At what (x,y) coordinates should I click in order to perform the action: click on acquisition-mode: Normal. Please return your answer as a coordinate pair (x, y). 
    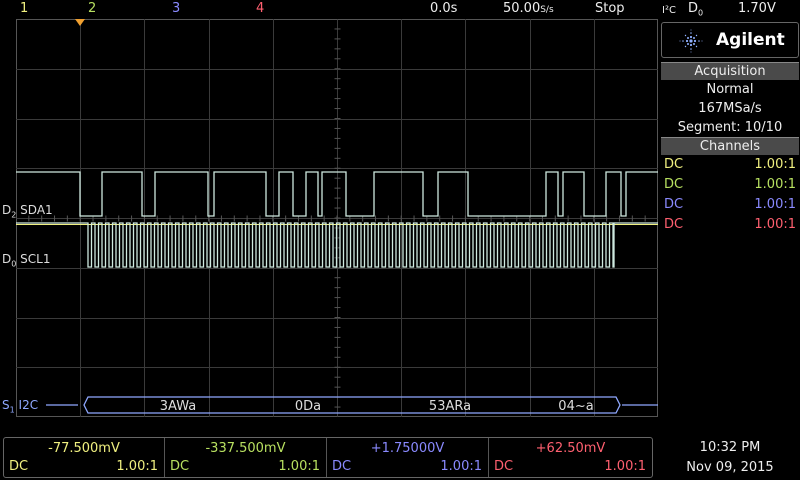
    Looking at the image, I should click on (730, 89).